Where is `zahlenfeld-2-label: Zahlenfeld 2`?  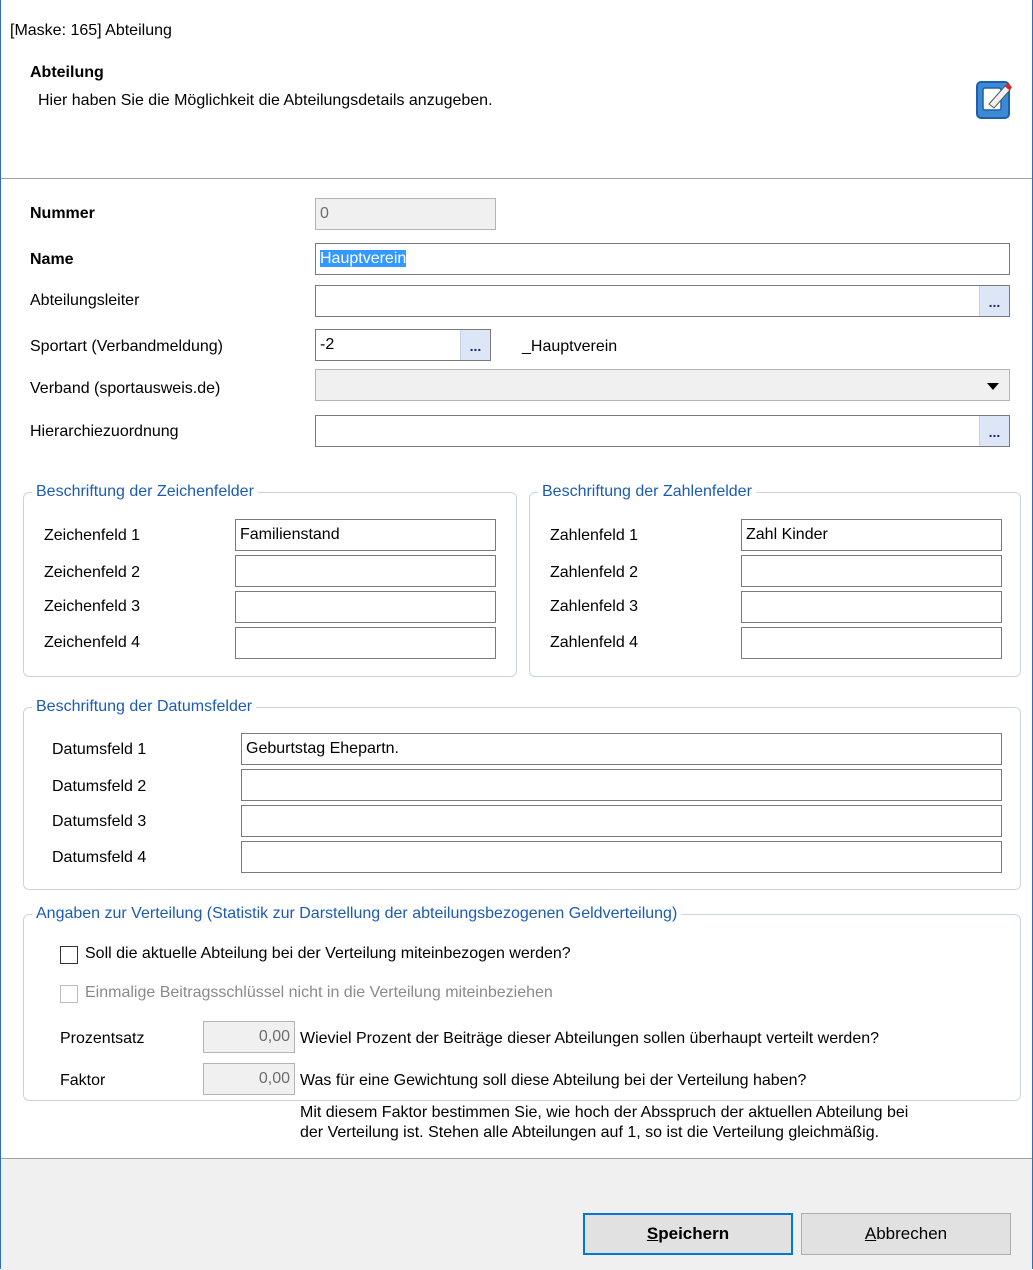
zahlenfeld-2-label: Zahlenfeld 2 is located at coordinates (594, 572).